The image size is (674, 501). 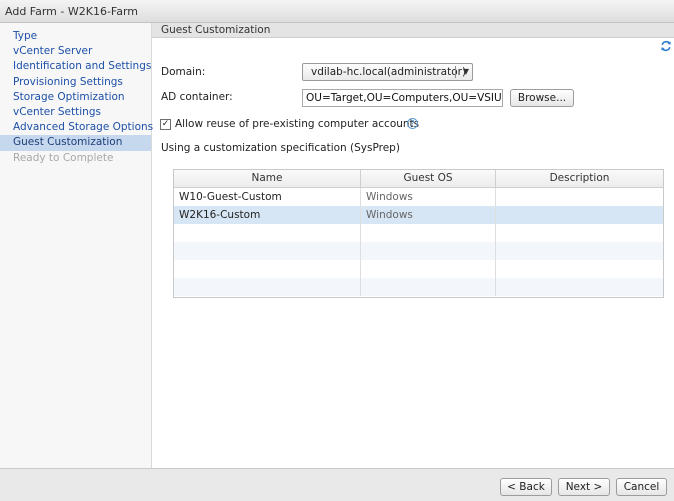 I want to click on domain-label: Domain:, so click(x=183, y=72).